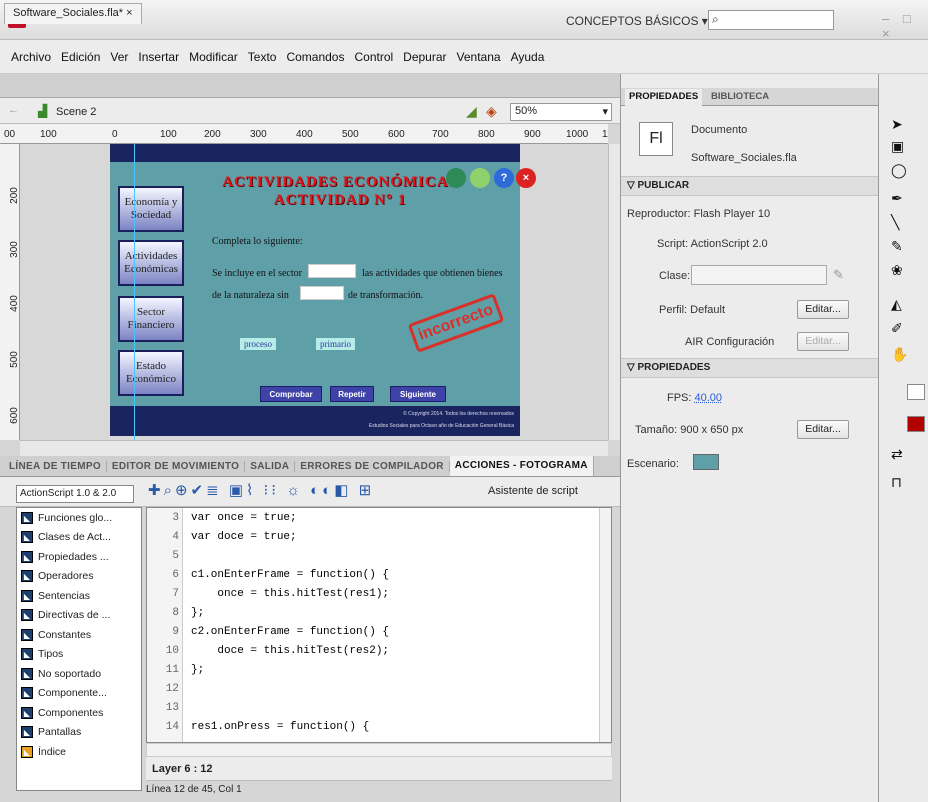 The height and width of the screenshot is (802, 928). What do you see at coordinates (897, 454) in the screenshot?
I see `swap-colors-icon: ⇄` at bounding box center [897, 454].